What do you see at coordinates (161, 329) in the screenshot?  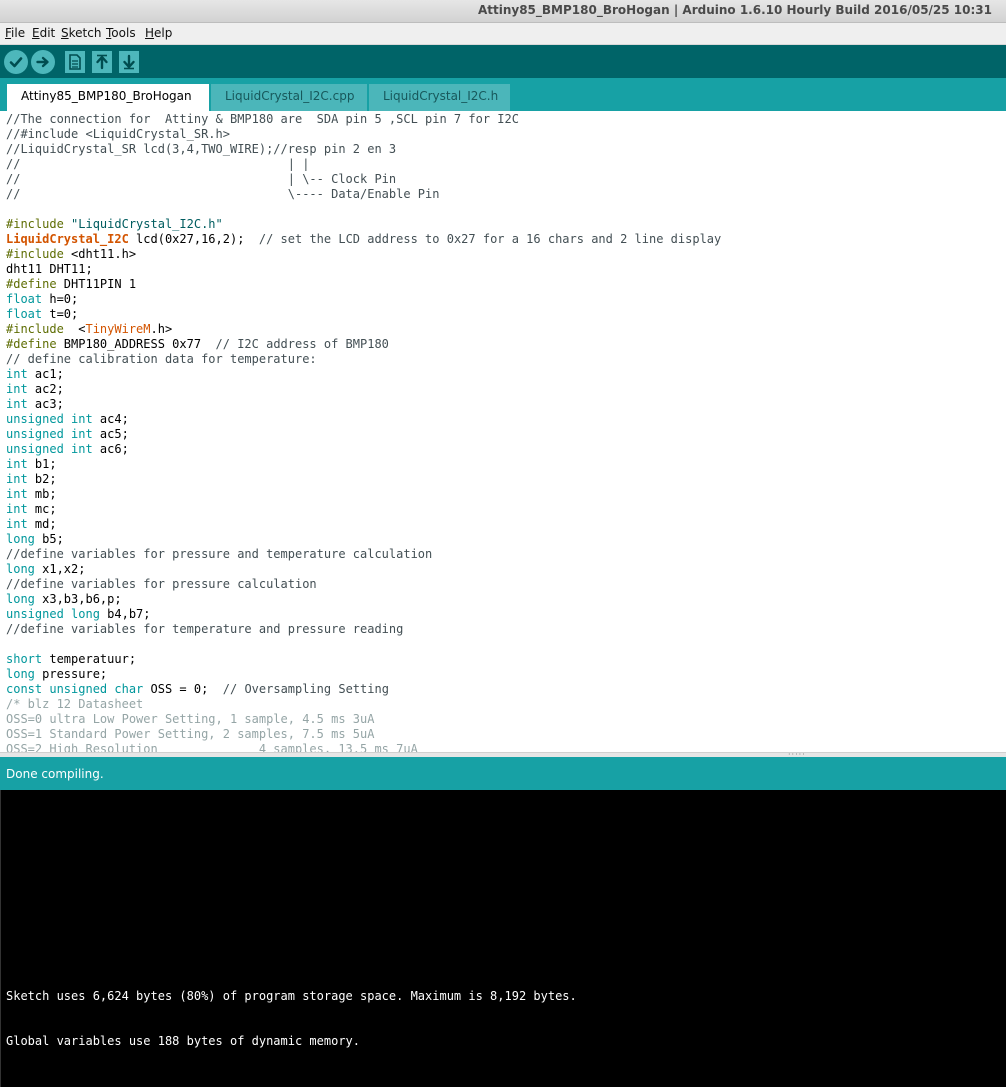 I see `code-token: .h>` at bounding box center [161, 329].